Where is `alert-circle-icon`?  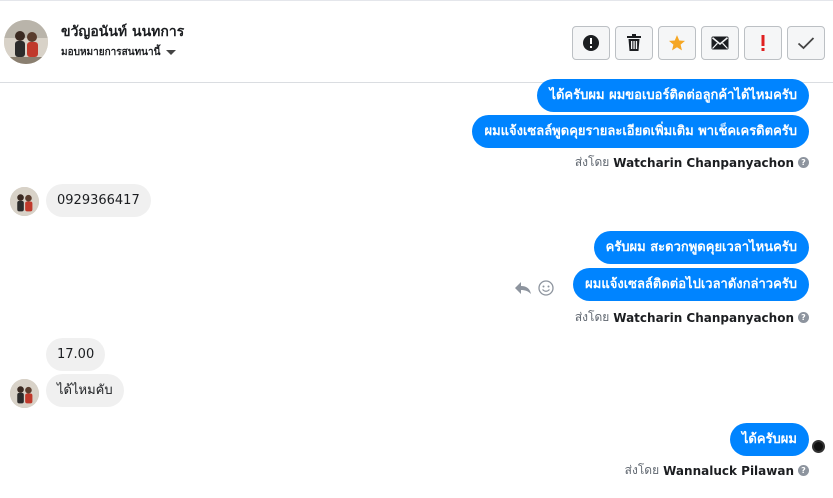
alert-circle-icon is located at coordinates (591, 43).